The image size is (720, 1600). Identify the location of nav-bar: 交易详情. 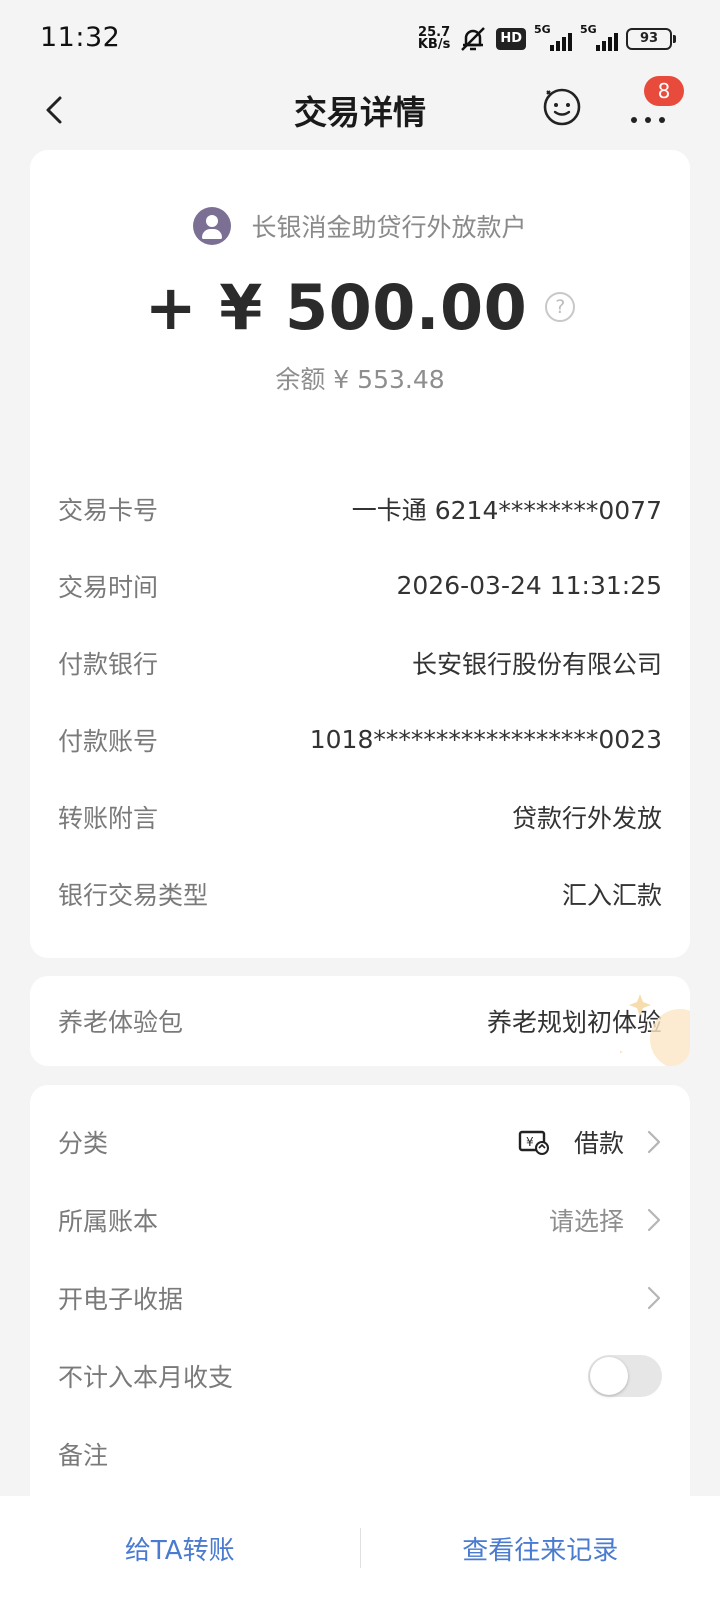
(360, 110).